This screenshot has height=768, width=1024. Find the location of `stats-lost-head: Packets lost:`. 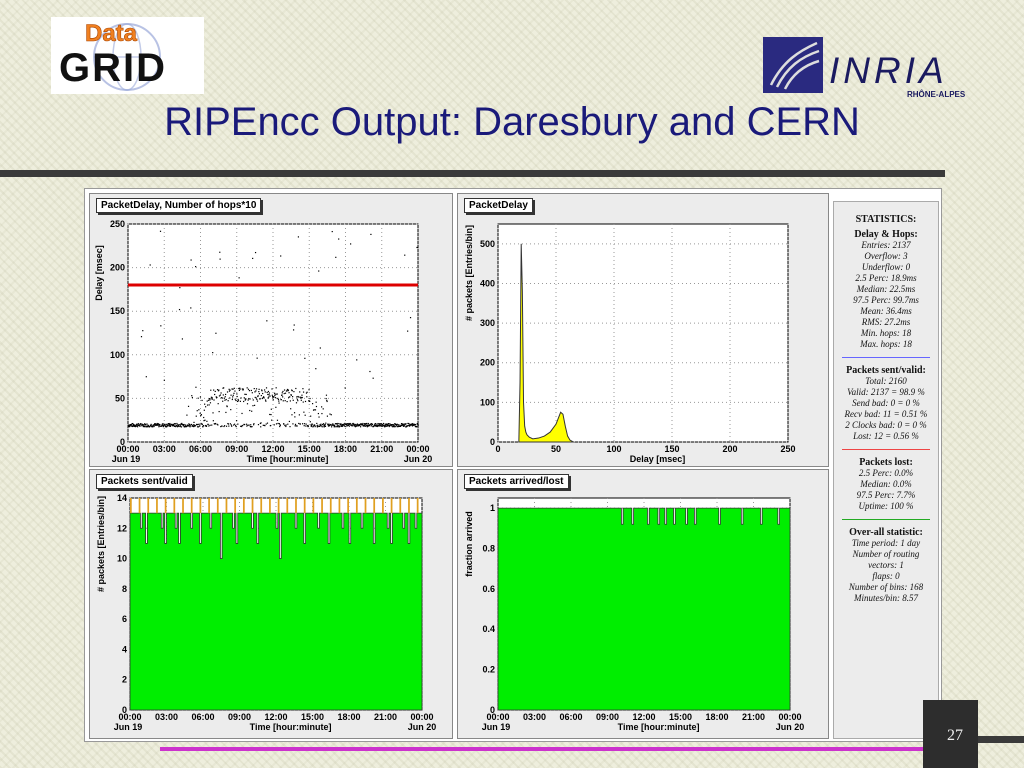

stats-lost-head: Packets lost: is located at coordinates (886, 462).